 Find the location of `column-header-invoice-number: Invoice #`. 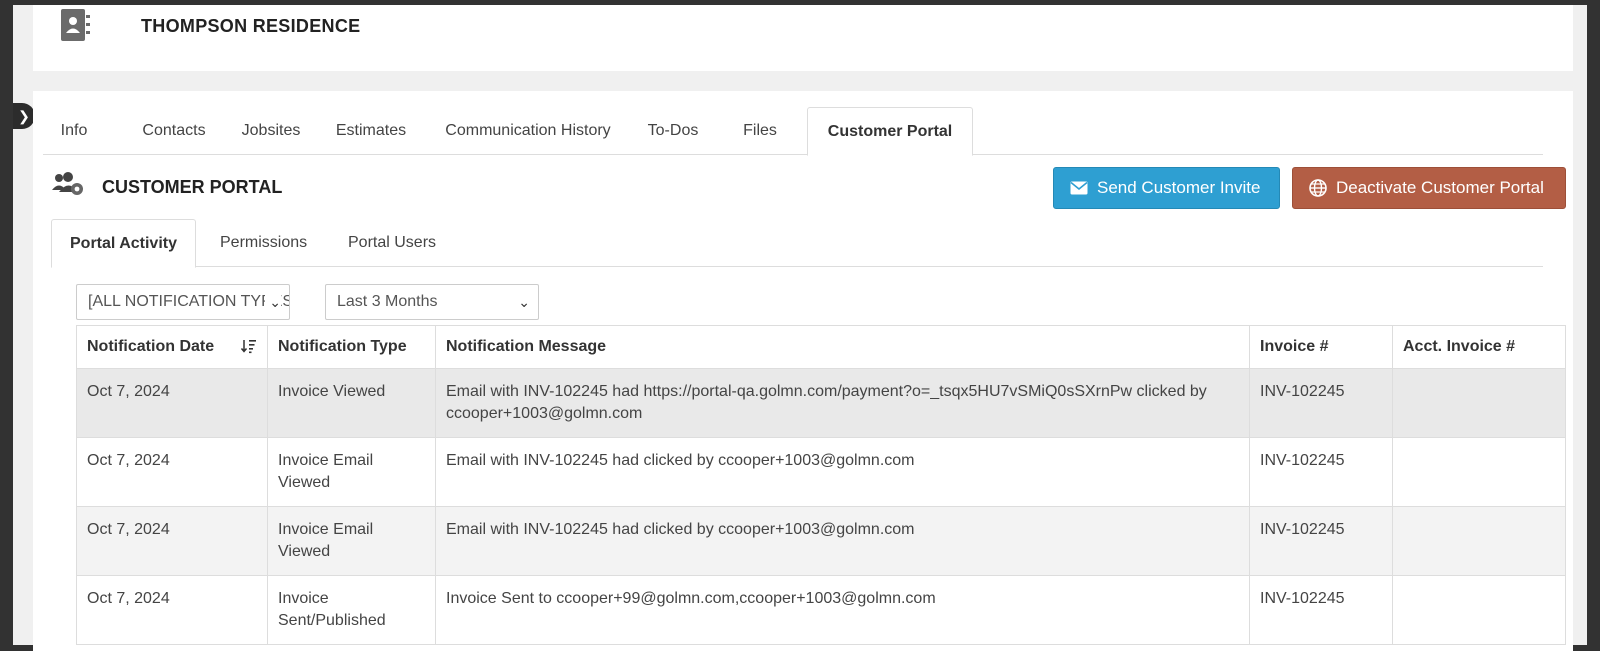

column-header-invoice-number: Invoice # is located at coordinates (1321, 347).